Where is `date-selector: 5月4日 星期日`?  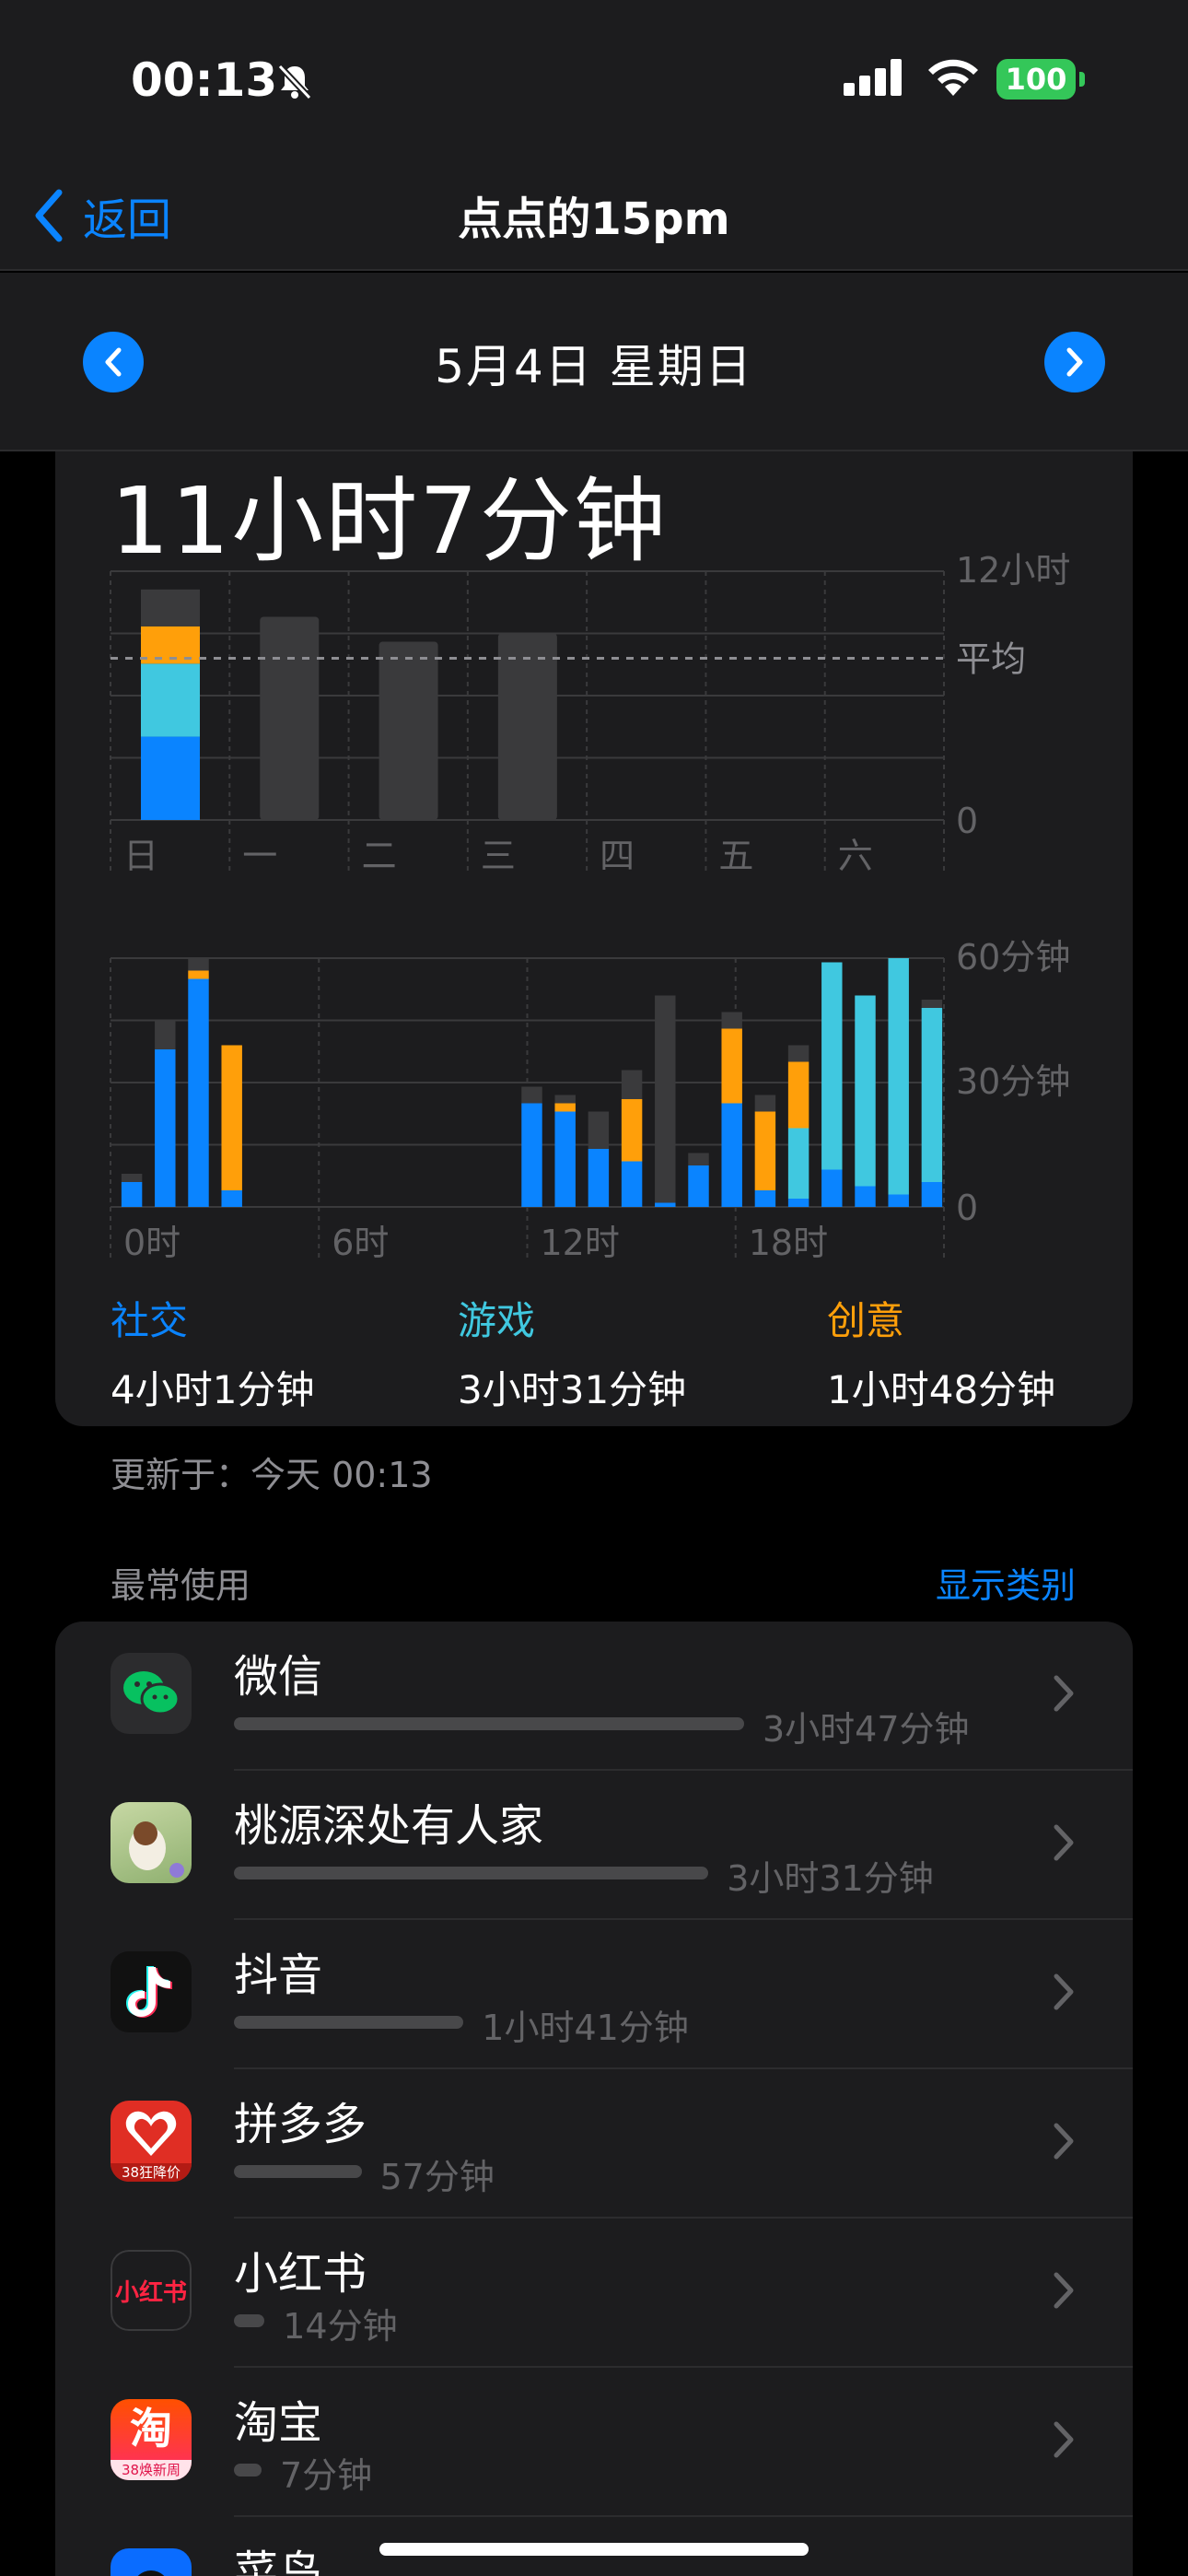
date-selector: 5月4日 星期日 is located at coordinates (594, 362).